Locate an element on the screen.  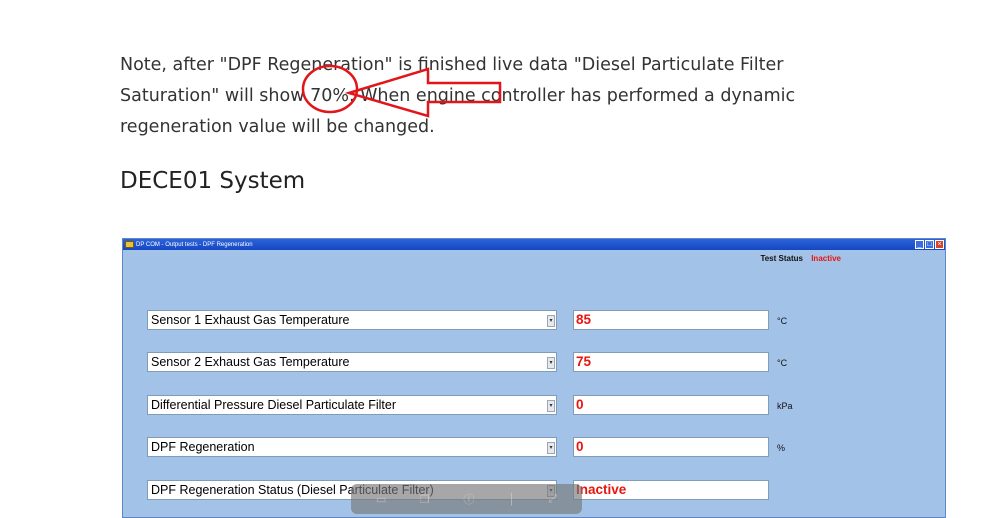
parameter-value: 75 is located at coordinates (671, 362).